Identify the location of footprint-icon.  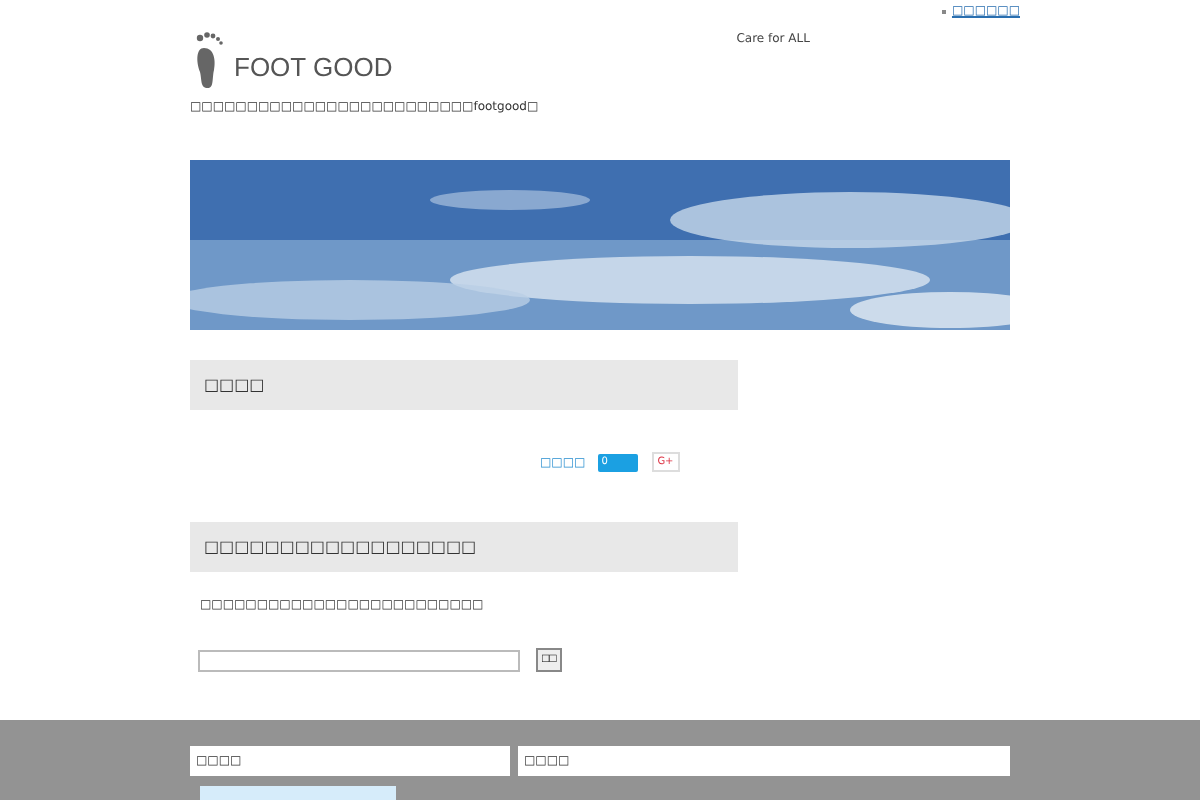
(210, 60).